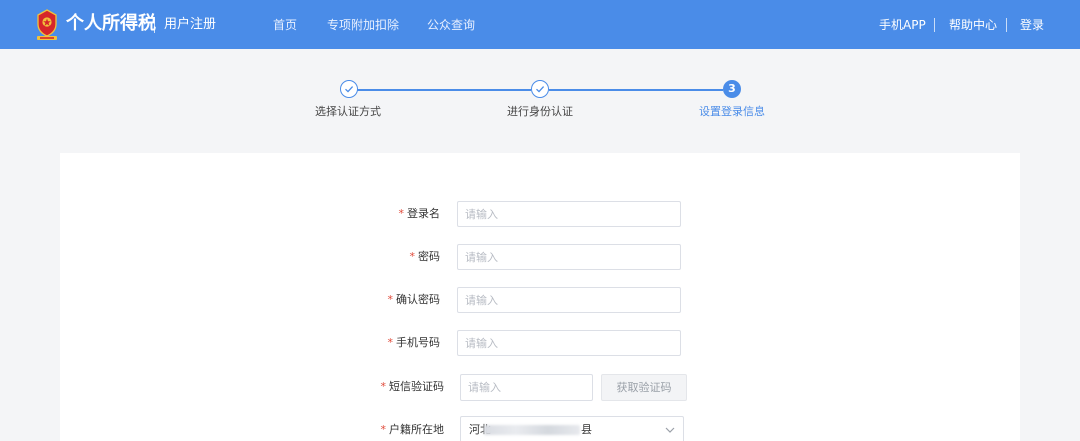 The height and width of the screenshot is (441, 1080). I want to click on username-label-text: 登录名, so click(423, 213).